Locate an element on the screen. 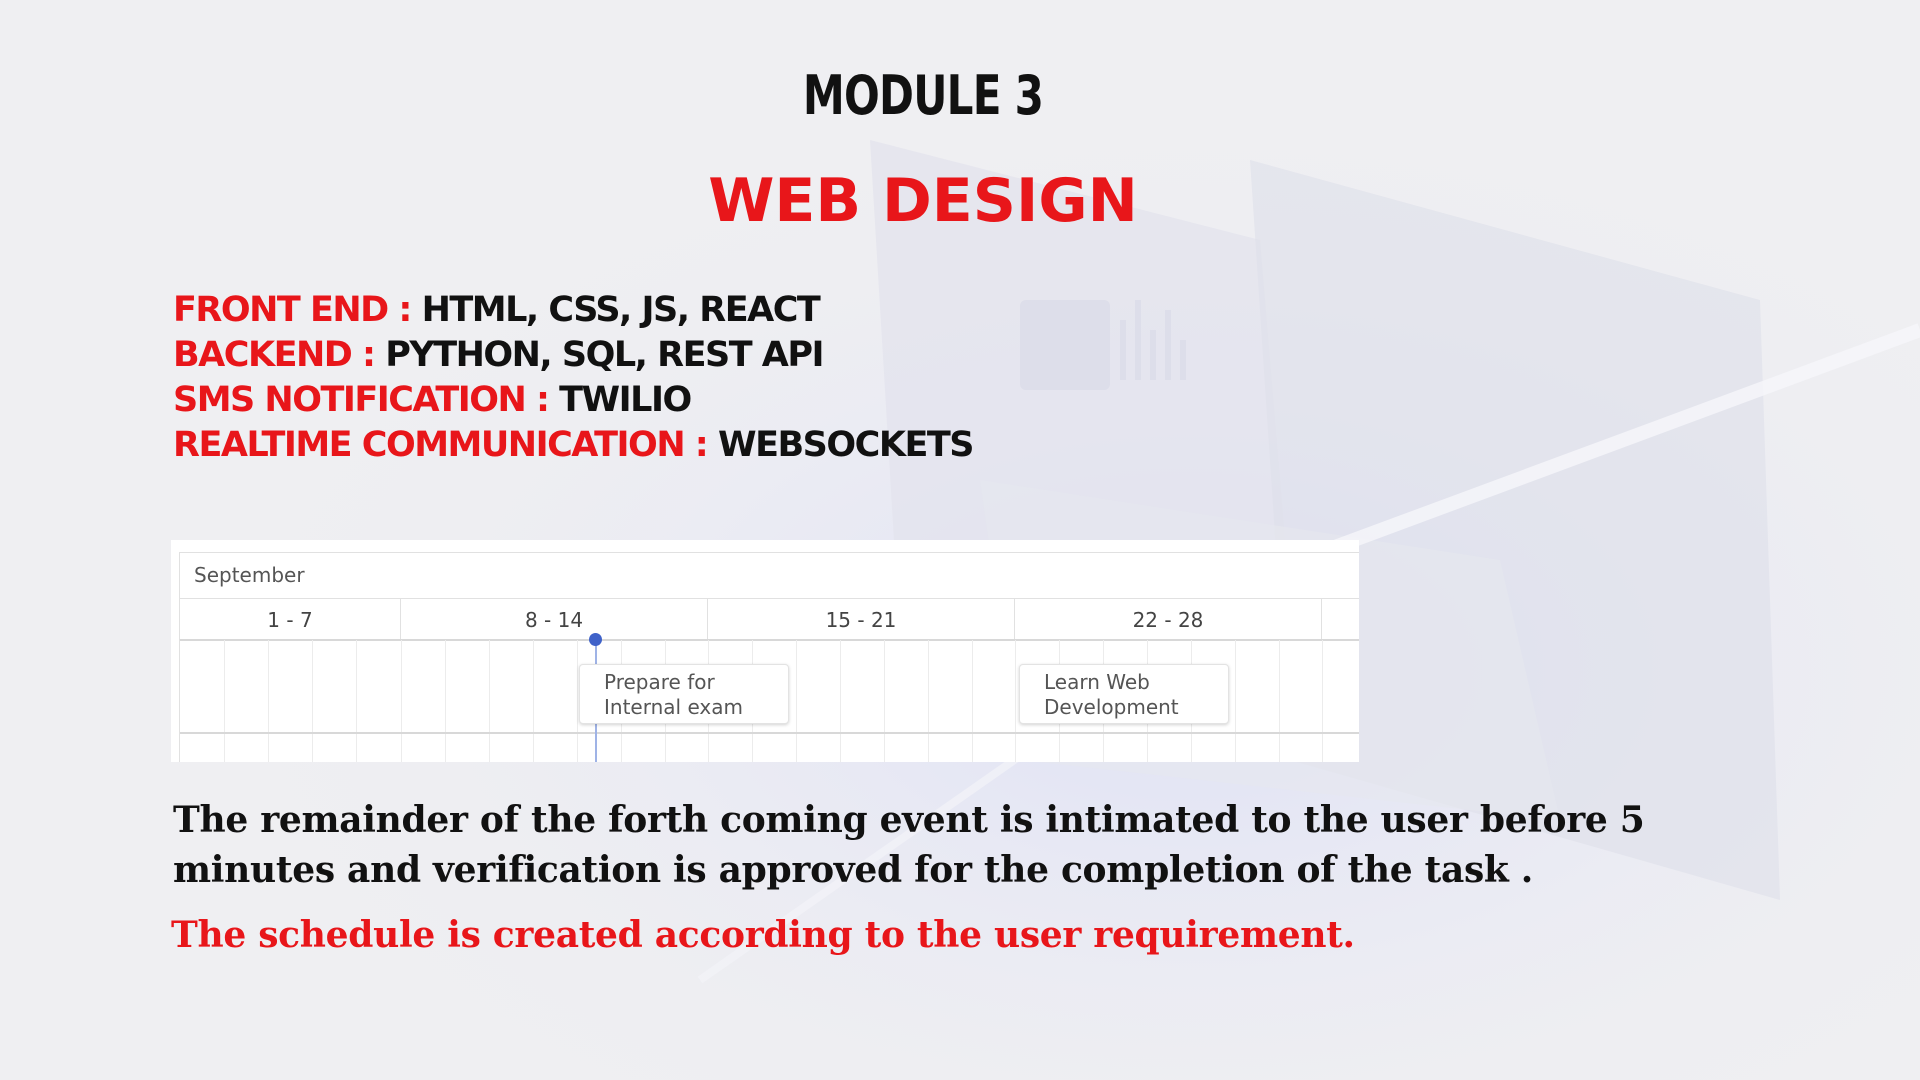 The image size is (1920, 1080). tech-key: SMS NOTIFICATION : is located at coordinates (366, 400).